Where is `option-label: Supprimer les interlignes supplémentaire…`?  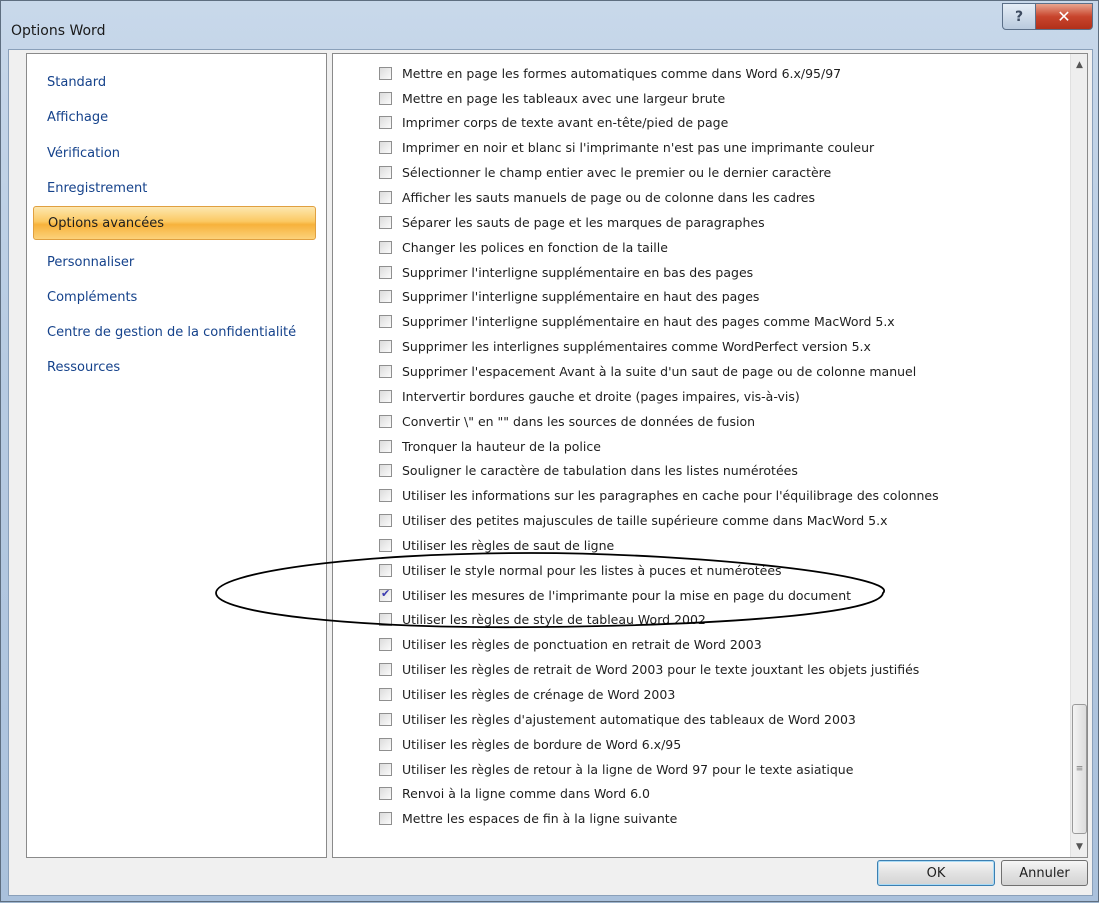
option-label: Supprimer les interlignes supplémentaire… is located at coordinates (636, 346).